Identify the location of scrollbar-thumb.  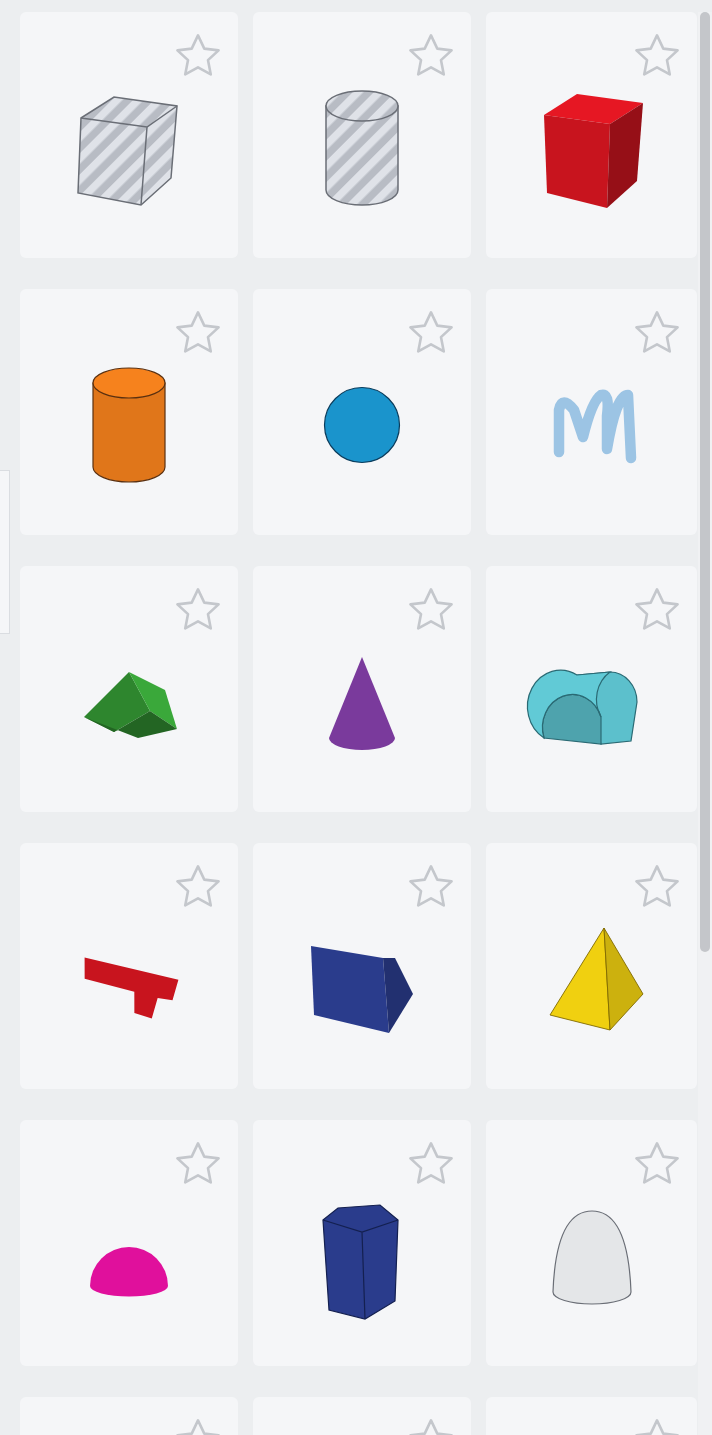
(705, 482).